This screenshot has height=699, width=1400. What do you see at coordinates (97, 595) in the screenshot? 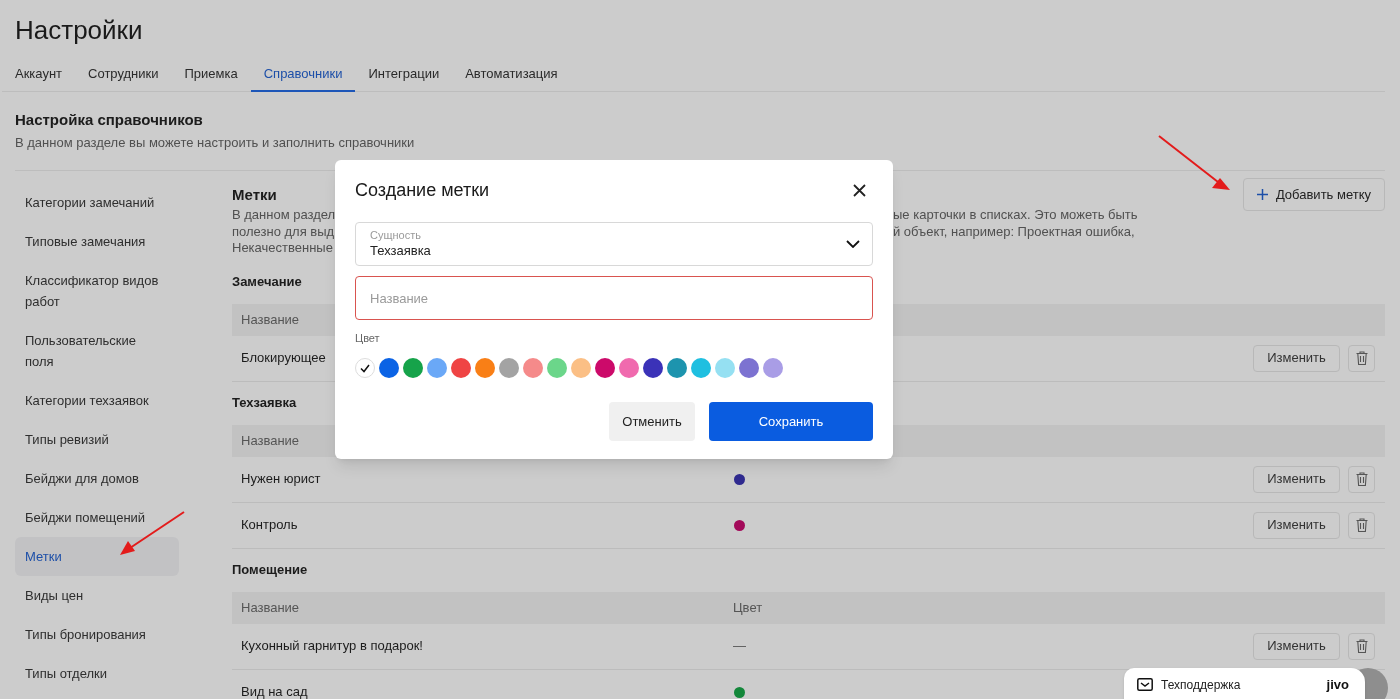
I see `sidebar-item: Виды цен` at bounding box center [97, 595].